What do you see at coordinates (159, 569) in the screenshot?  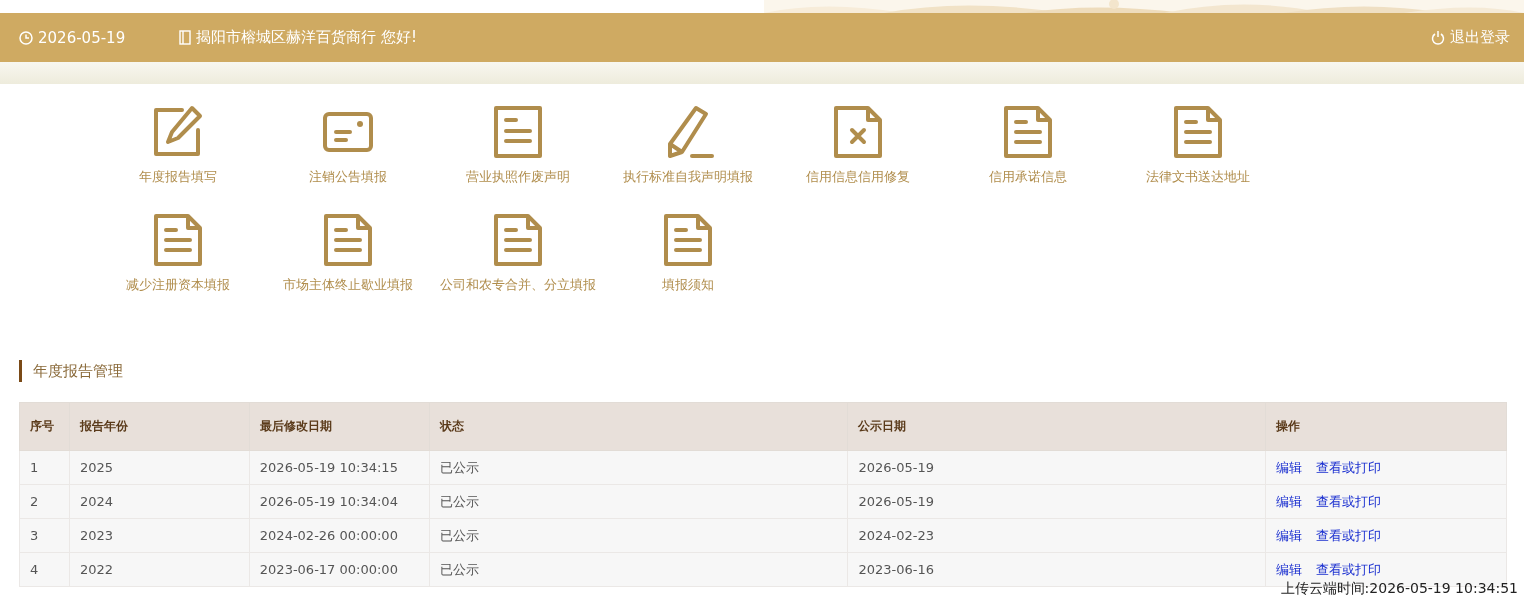 I see `table-cell: 2022` at bounding box center [159, 569].